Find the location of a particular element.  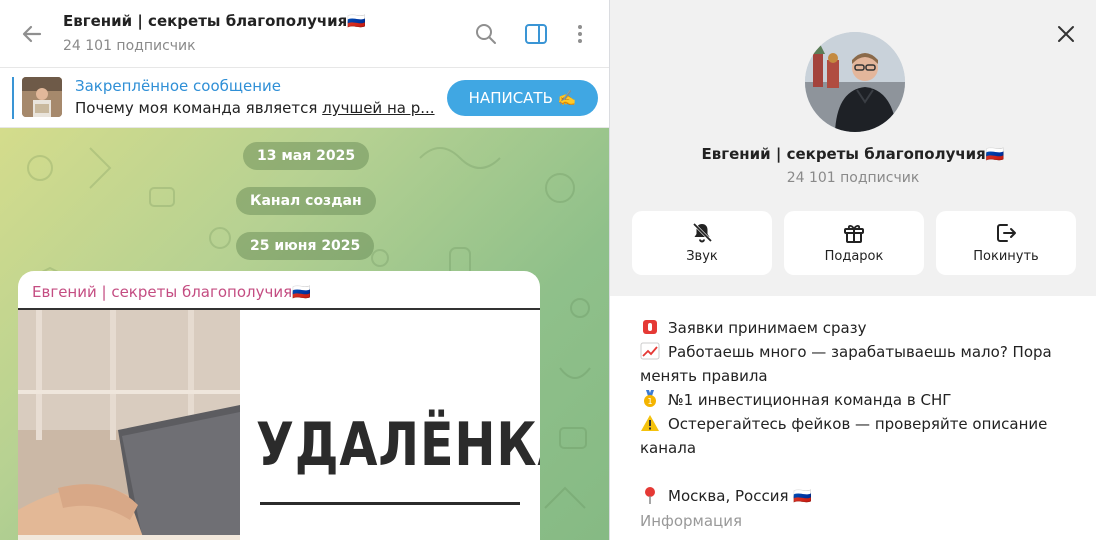

sidebar-toggle-icon is located at coordinates (536, 34).